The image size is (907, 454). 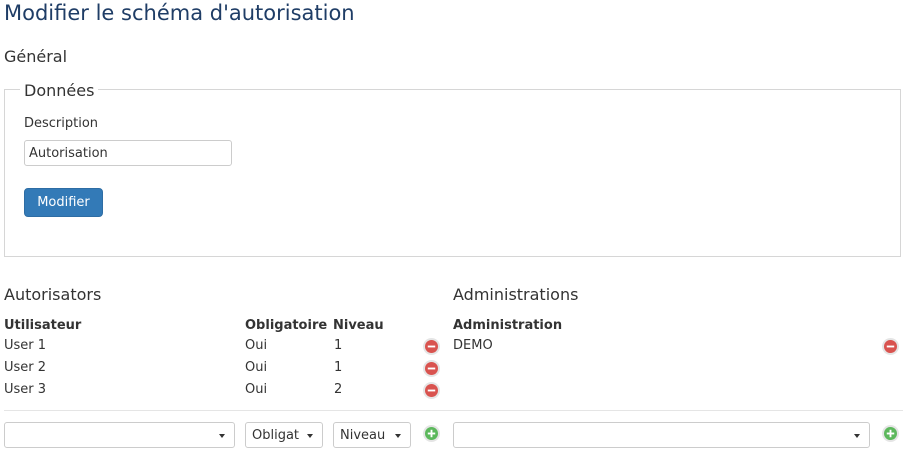 What do you see at coordinates (61, 123) in the screenshot?
I see `description-label: Description` at bounding box center [61, 123].